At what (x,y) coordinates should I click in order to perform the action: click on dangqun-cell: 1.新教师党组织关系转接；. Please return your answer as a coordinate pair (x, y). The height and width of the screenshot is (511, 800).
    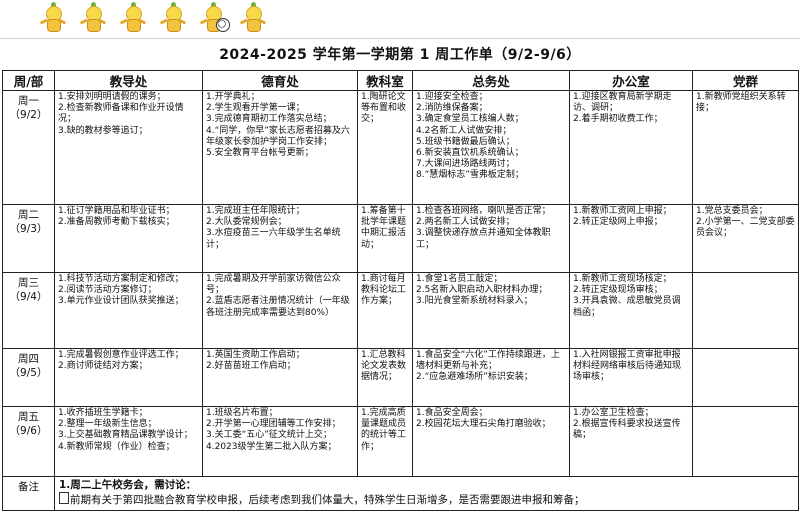
    Looking at the image, I should click on (745, 147).